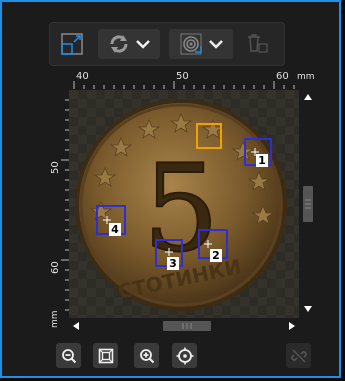 The width and height of the screenshot is (345, 381). I want to click on marker-label-1: 1, so click(262, 160).